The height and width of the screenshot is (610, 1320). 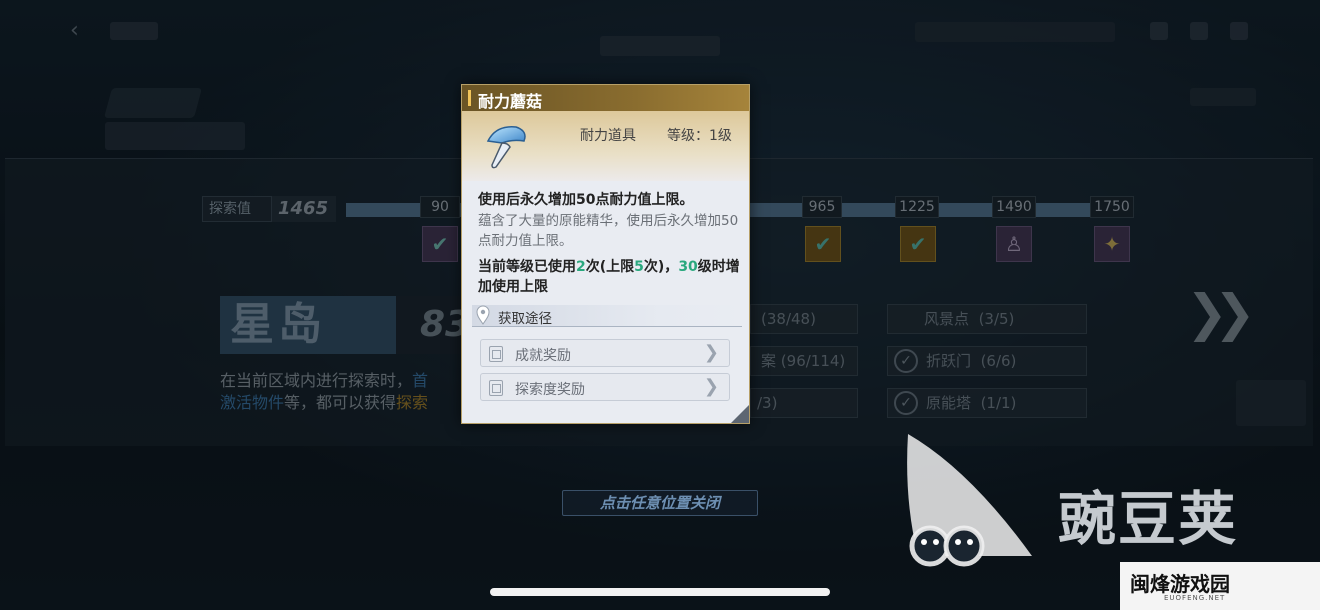 I want to click on item-description: 蕴含了大量的原能精华，使用后永久增加50点耐力值上限。, so click(x=608, y=231).